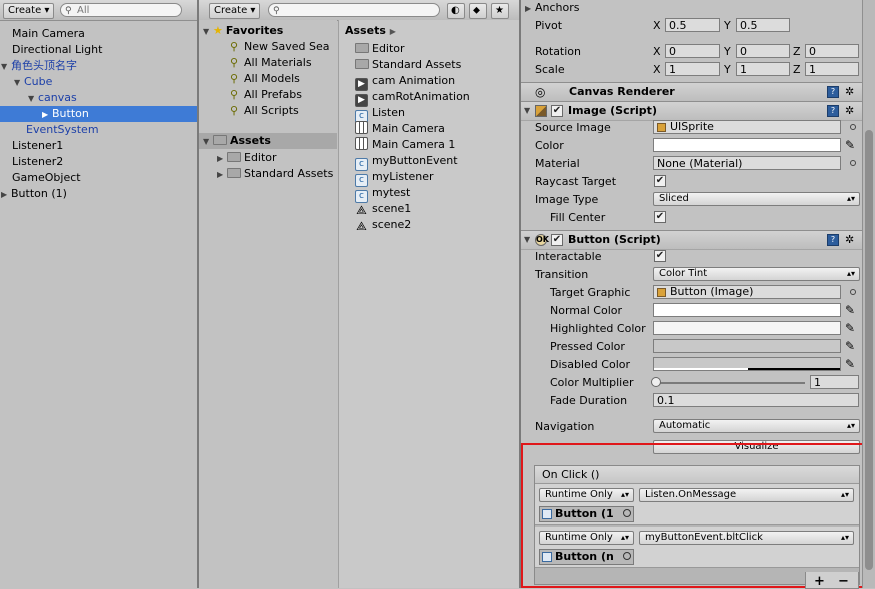  Describe the element at coordinates (692, 25) in the screenshot. I see `pivot-x-field: 0.5` at that location.